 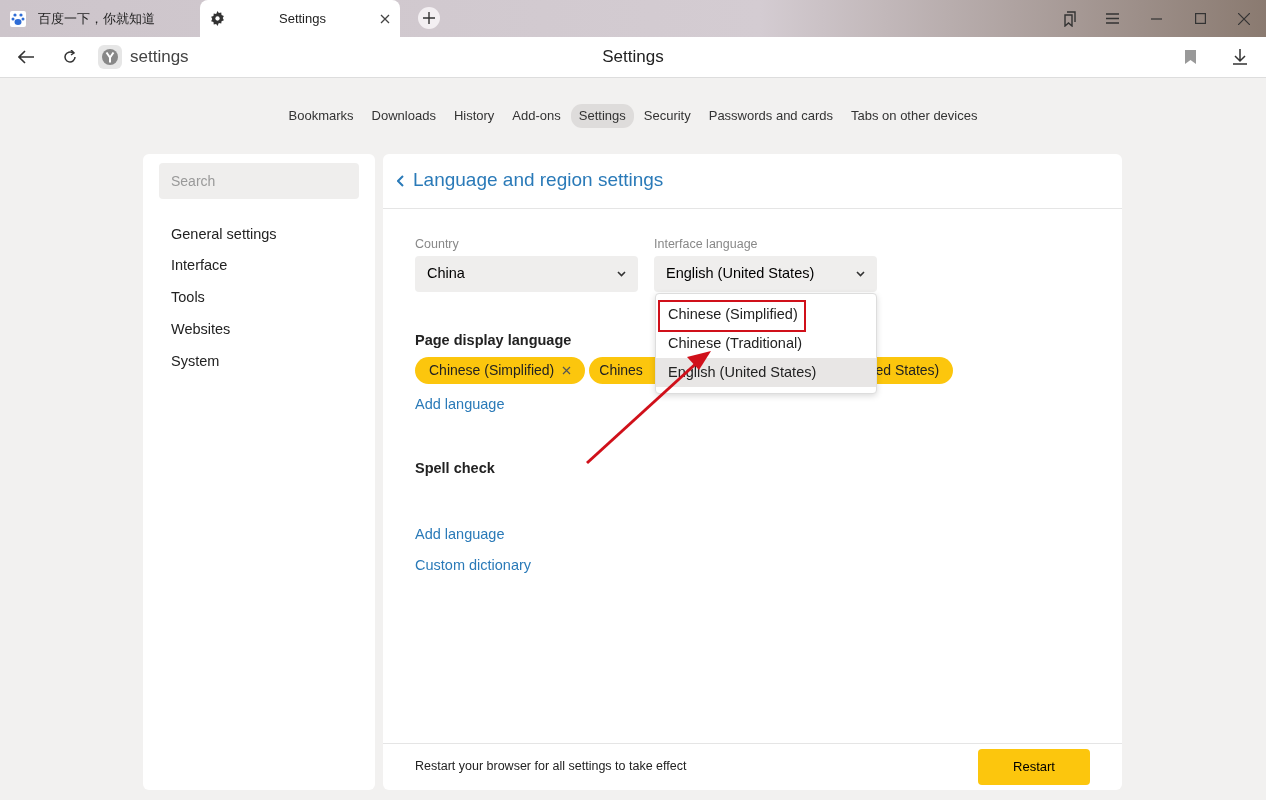 What do you see at coordinates (602, 116) in the screenshot?
I see `nav-tab: Settings` at bounding box center [602, 116].